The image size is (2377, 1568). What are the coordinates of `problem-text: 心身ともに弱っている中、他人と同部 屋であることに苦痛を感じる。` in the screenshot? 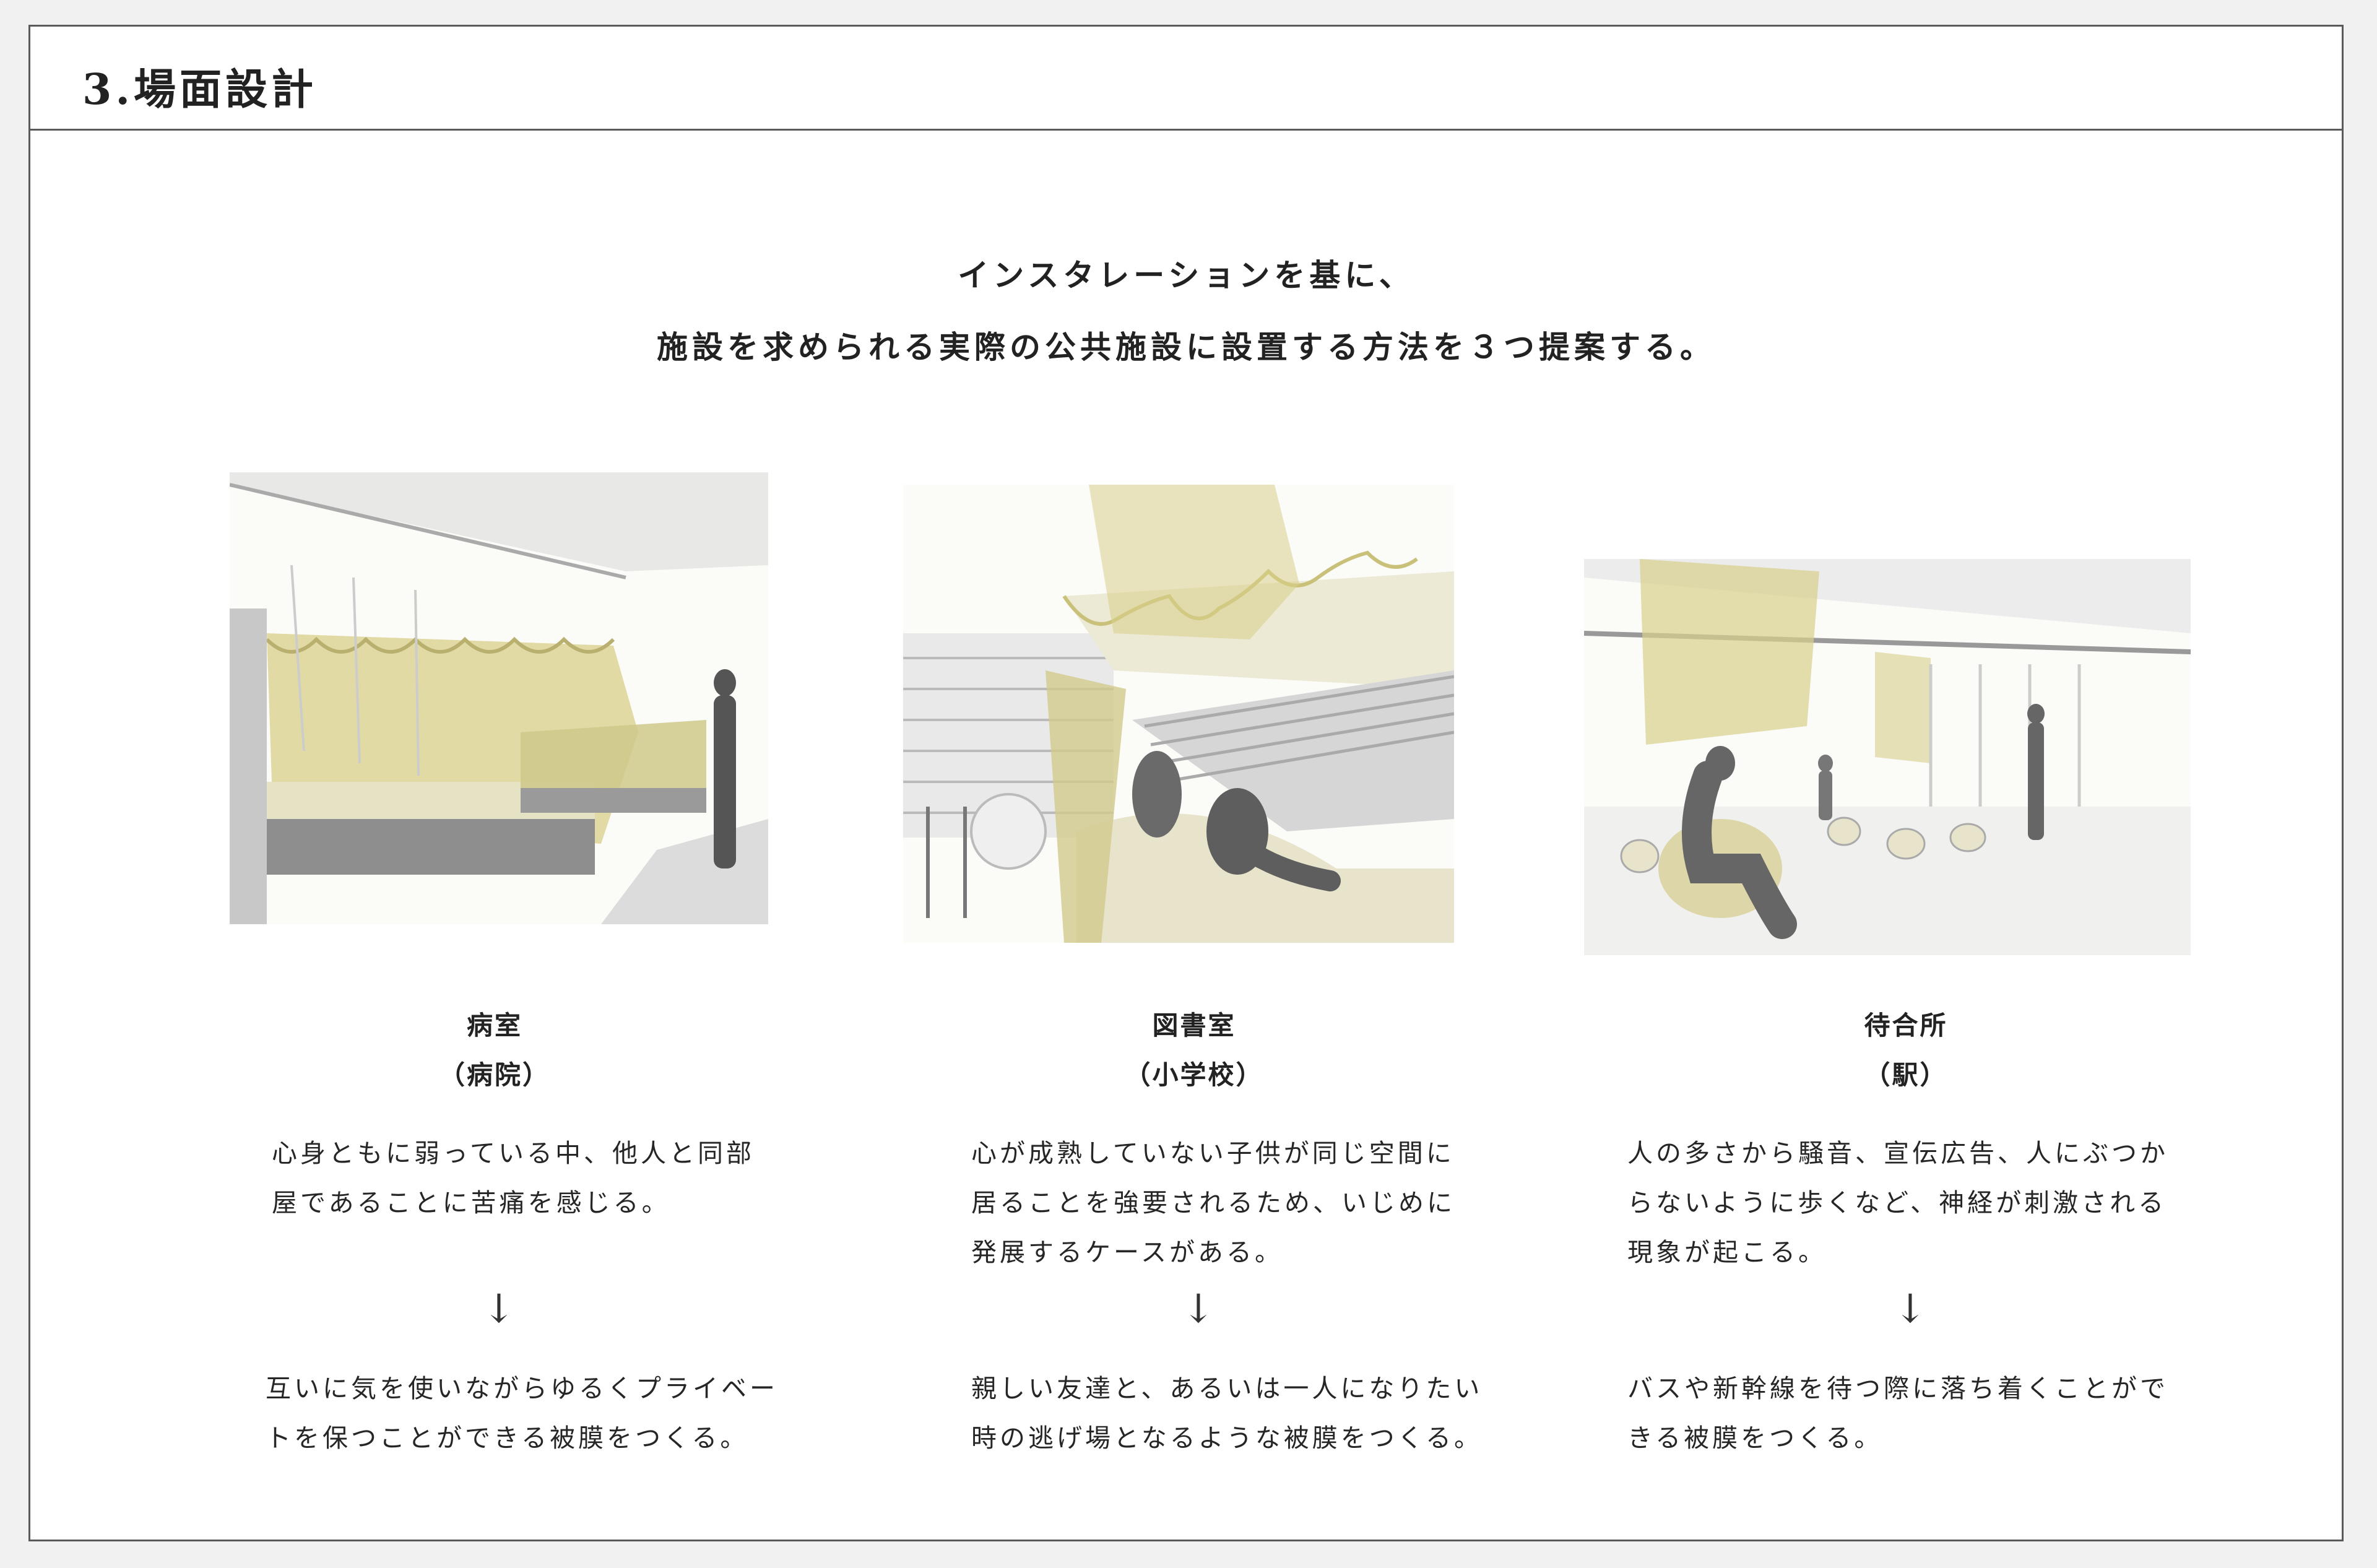 It's located at (513, 1178).